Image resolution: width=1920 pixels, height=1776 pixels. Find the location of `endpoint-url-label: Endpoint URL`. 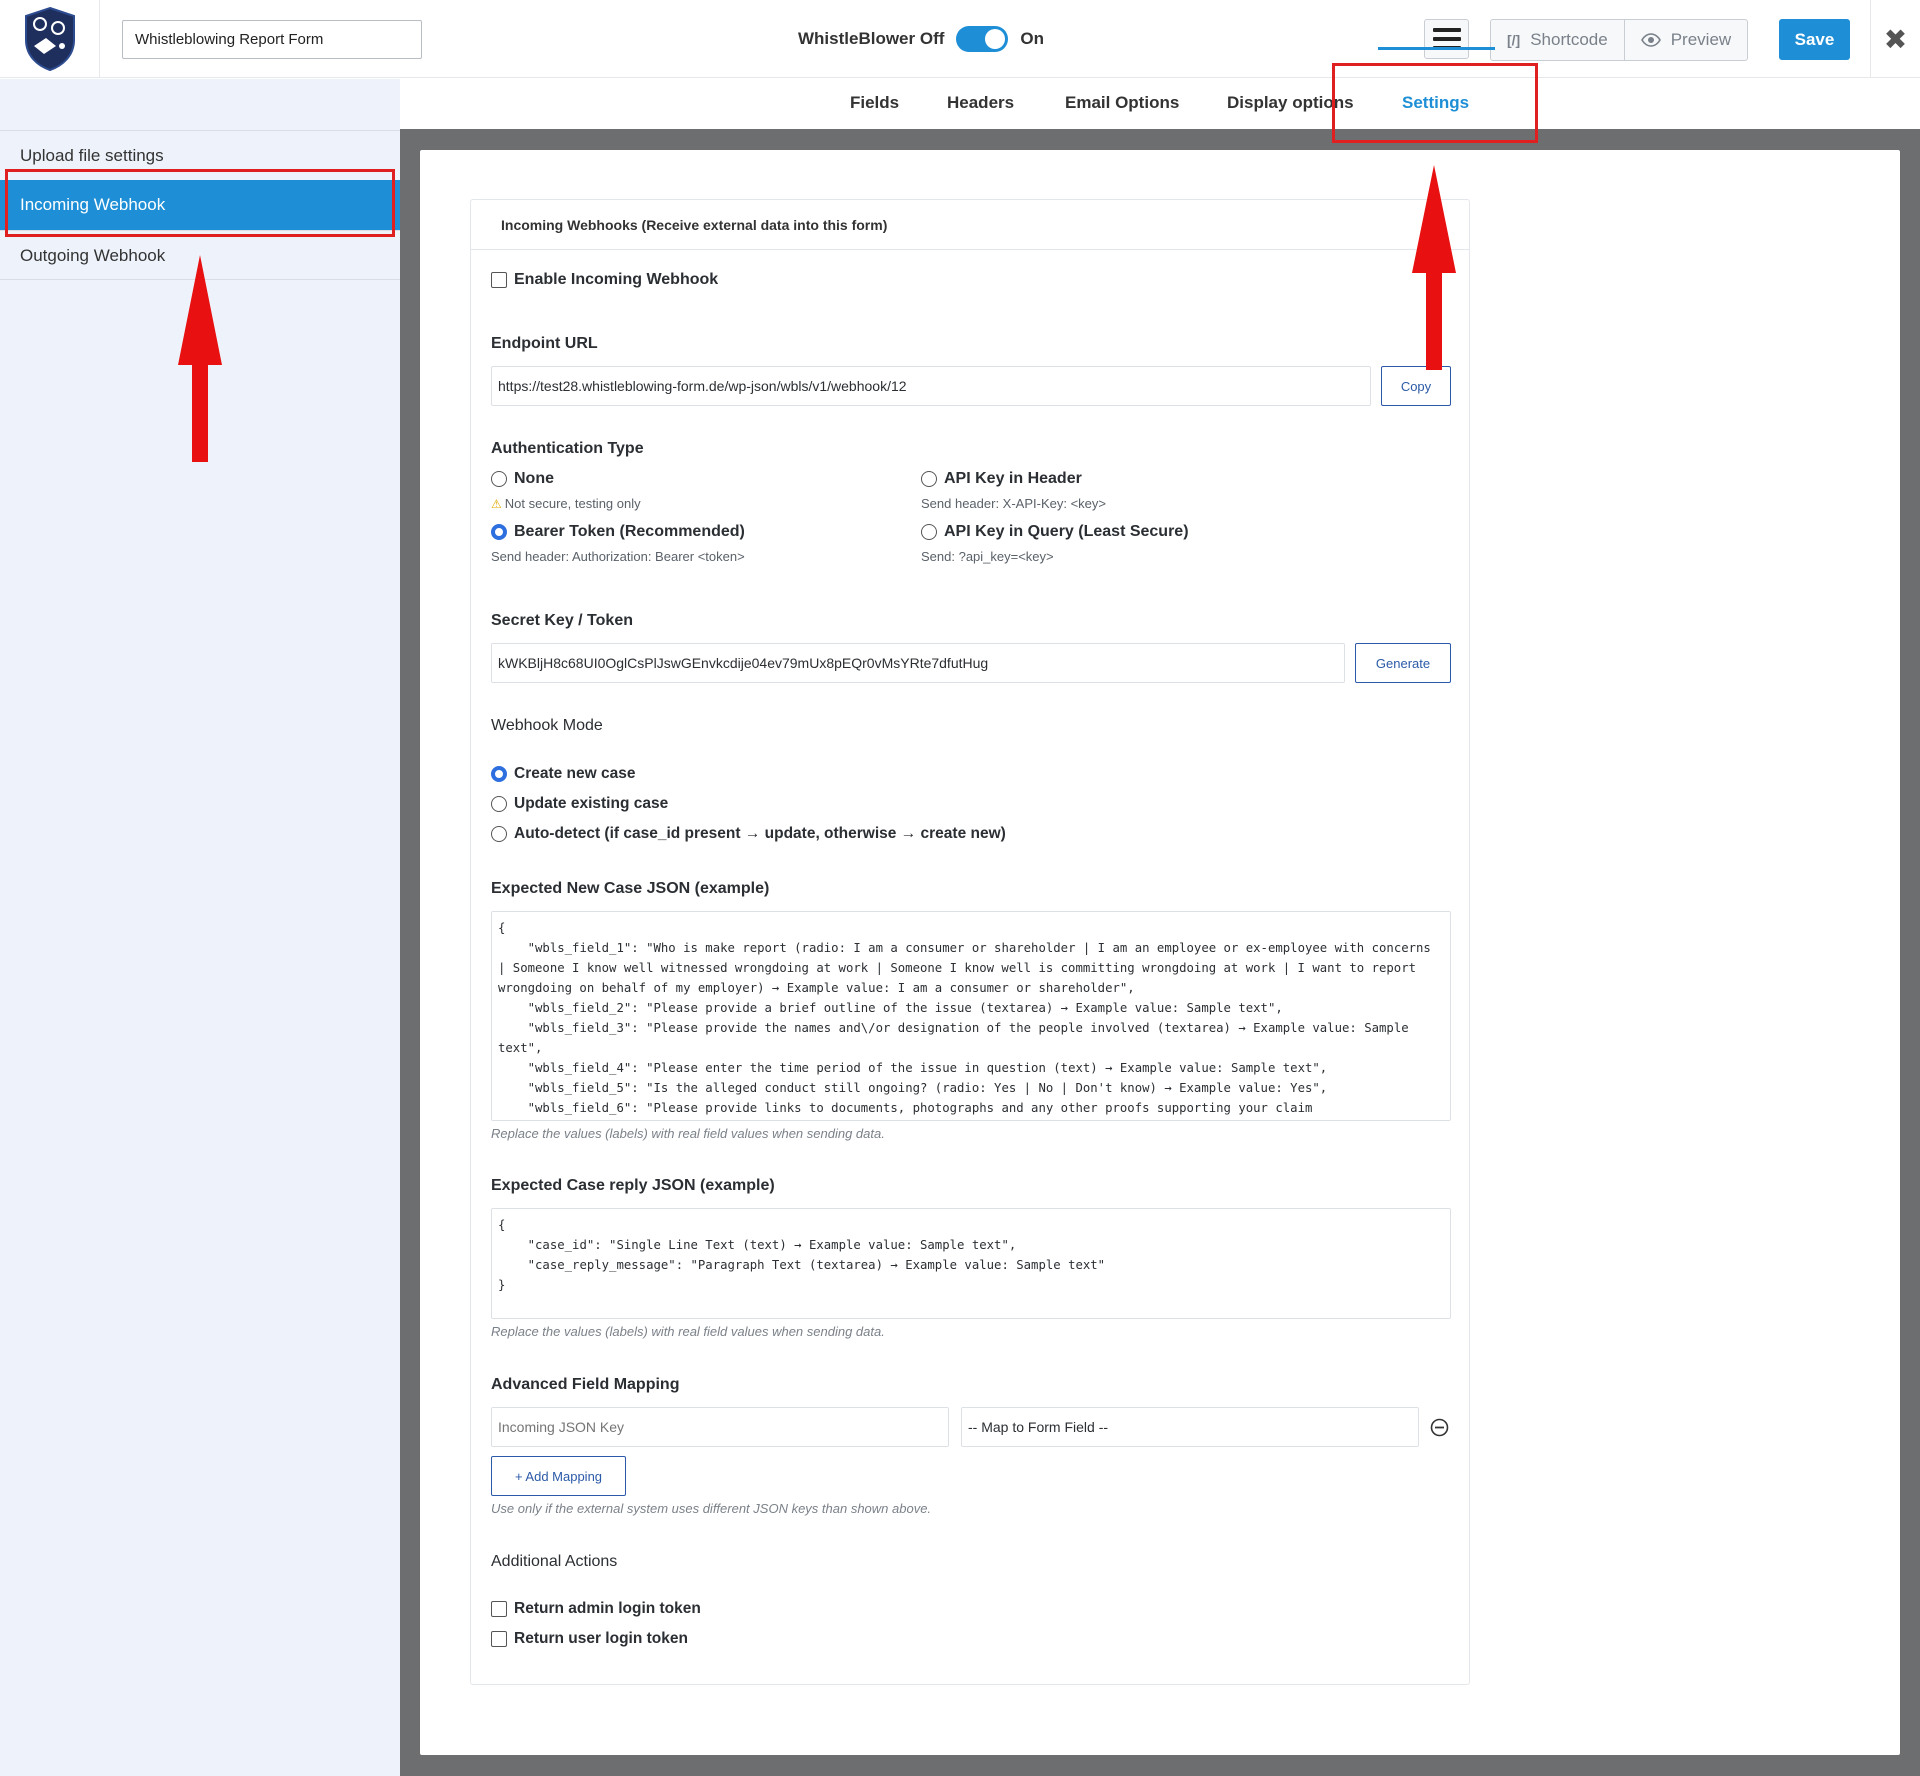

endpoint-url-label: Endpoint URL is located at coordinates (544, 343).